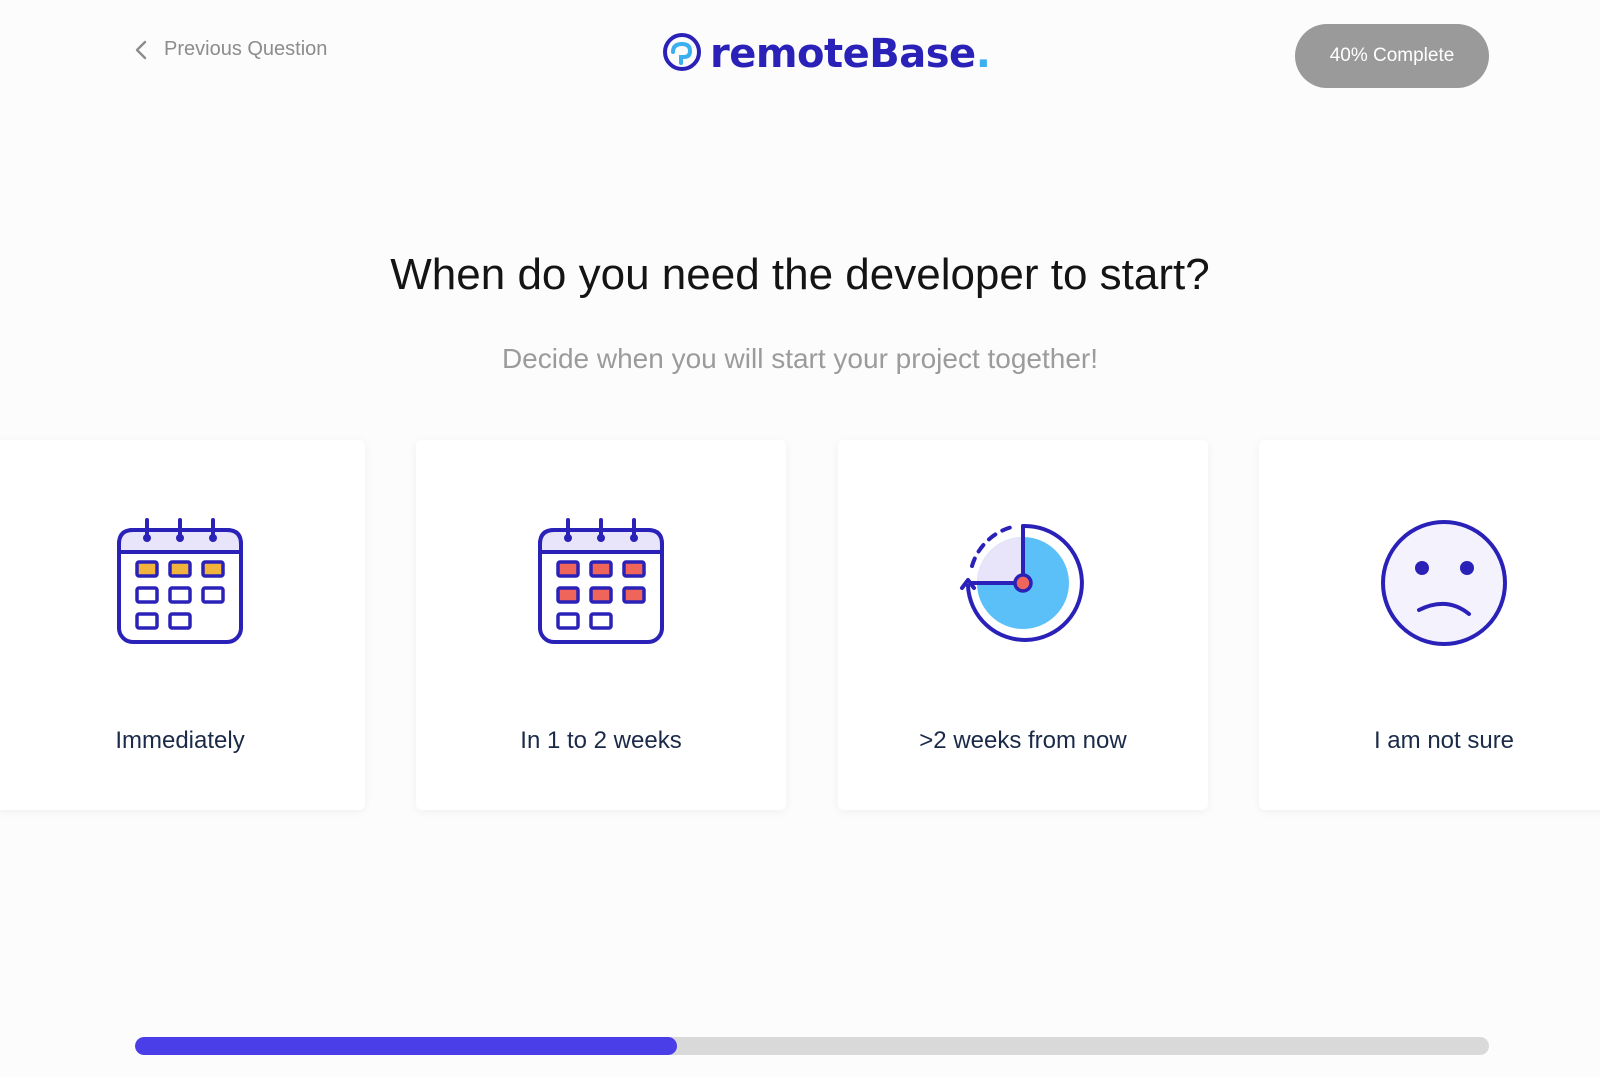 This screenshot has width=1600, height=1077. Describe the element at coordinates (1444, 740) in the screenshot. I see `option-label: I am not sure` at that location.